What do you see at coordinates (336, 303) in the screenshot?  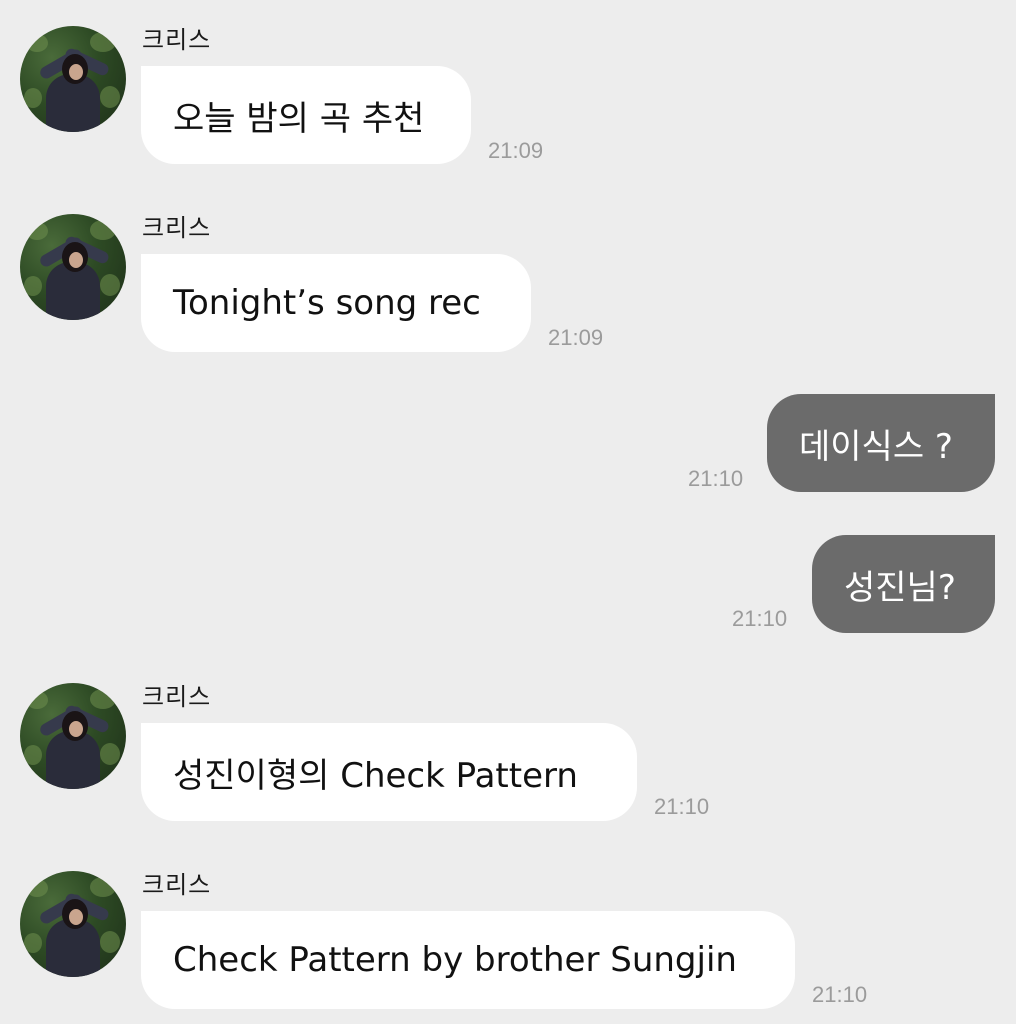 I see `message-bubble: Tonight’s song rec` at bounding box center [336, 303].